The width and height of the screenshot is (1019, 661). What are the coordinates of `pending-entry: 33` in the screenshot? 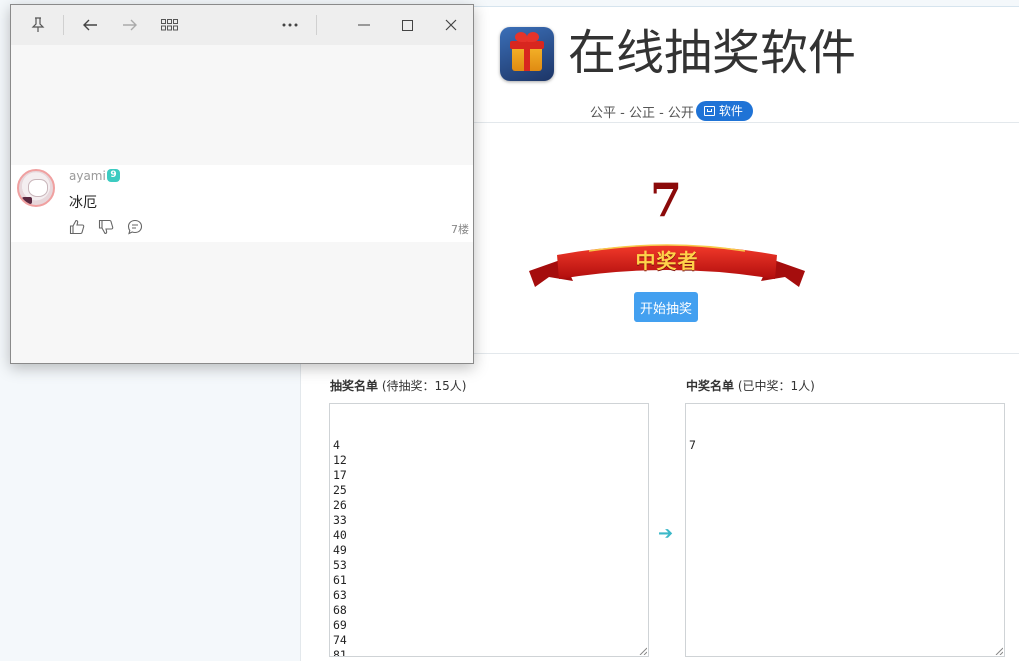 It's located at (340, 520).